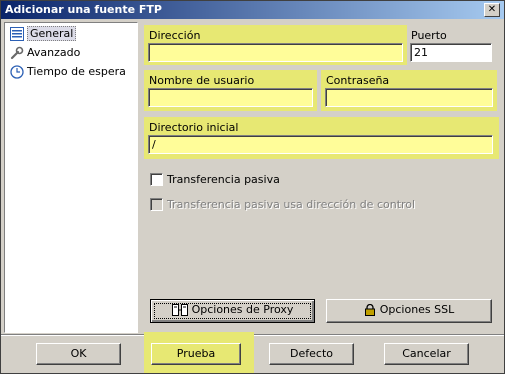  I want to click on close-button: ✕, so click(492, 10).